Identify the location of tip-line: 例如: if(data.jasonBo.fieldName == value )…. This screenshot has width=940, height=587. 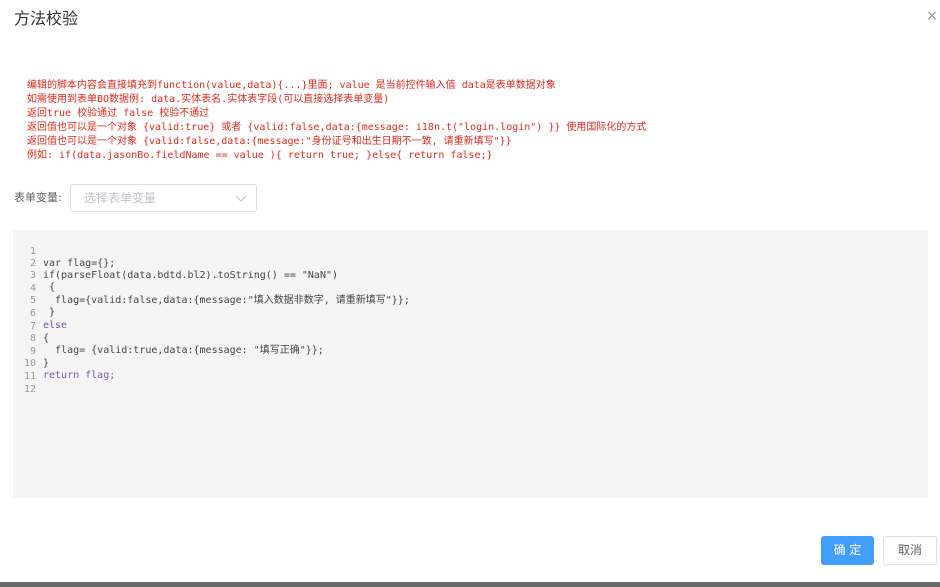
(260, 155).